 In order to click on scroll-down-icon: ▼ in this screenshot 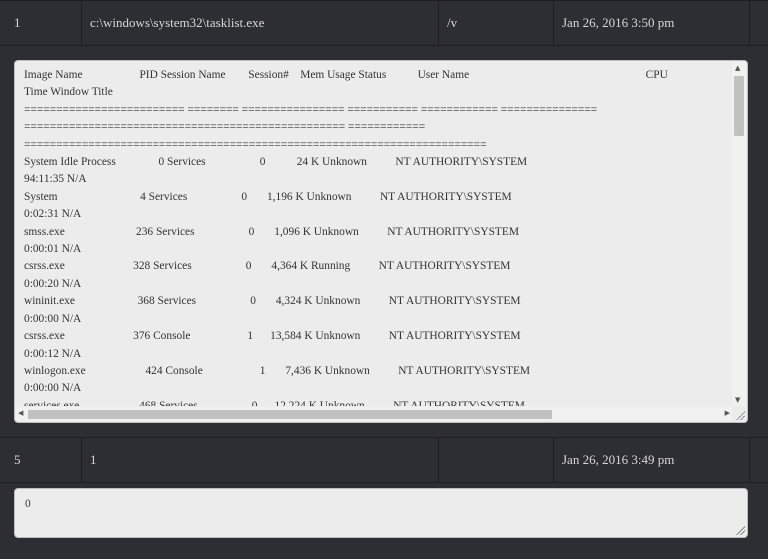, I will do `click(737, 400)`.